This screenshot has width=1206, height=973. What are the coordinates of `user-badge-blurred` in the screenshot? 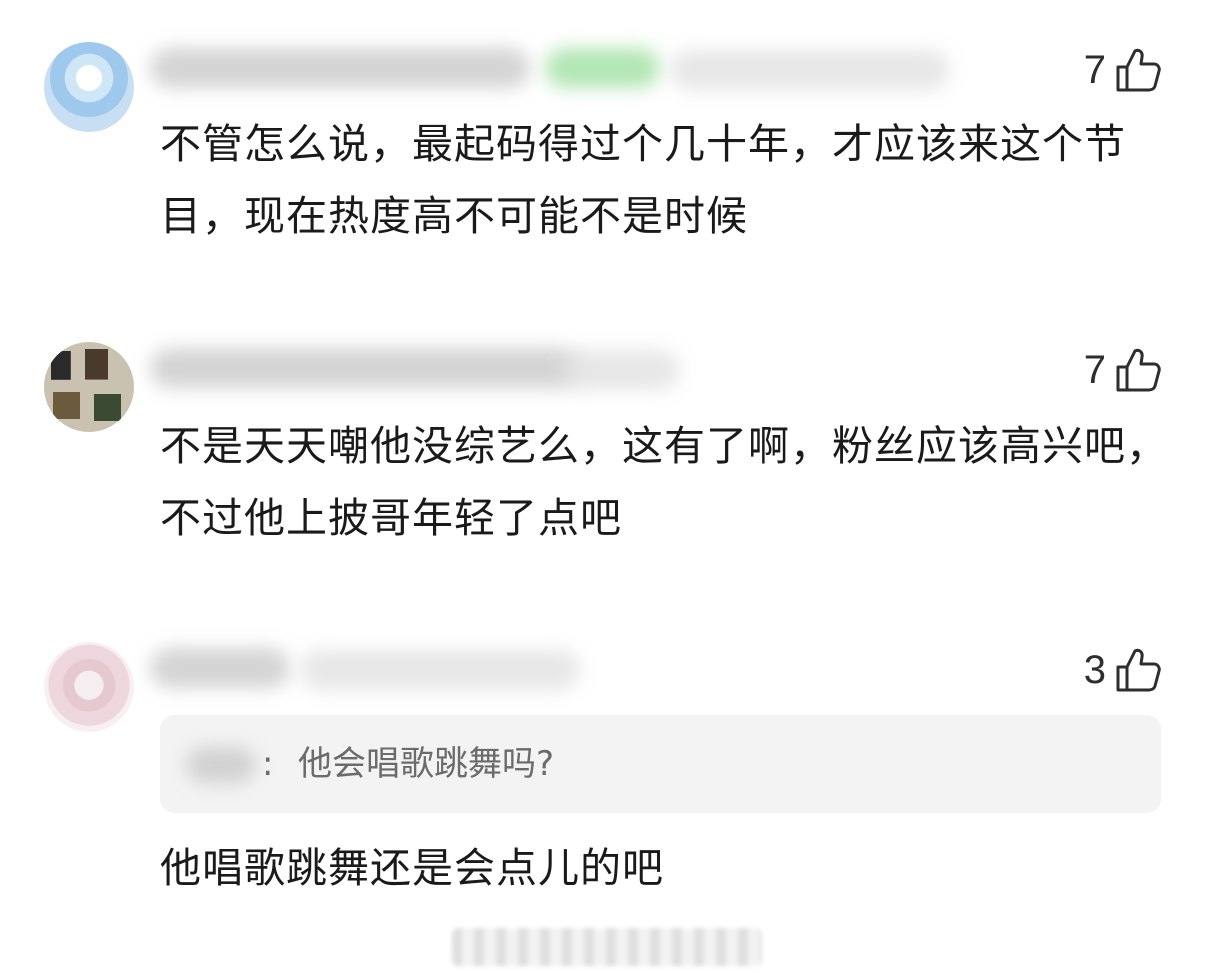 It's located at (602, 68).